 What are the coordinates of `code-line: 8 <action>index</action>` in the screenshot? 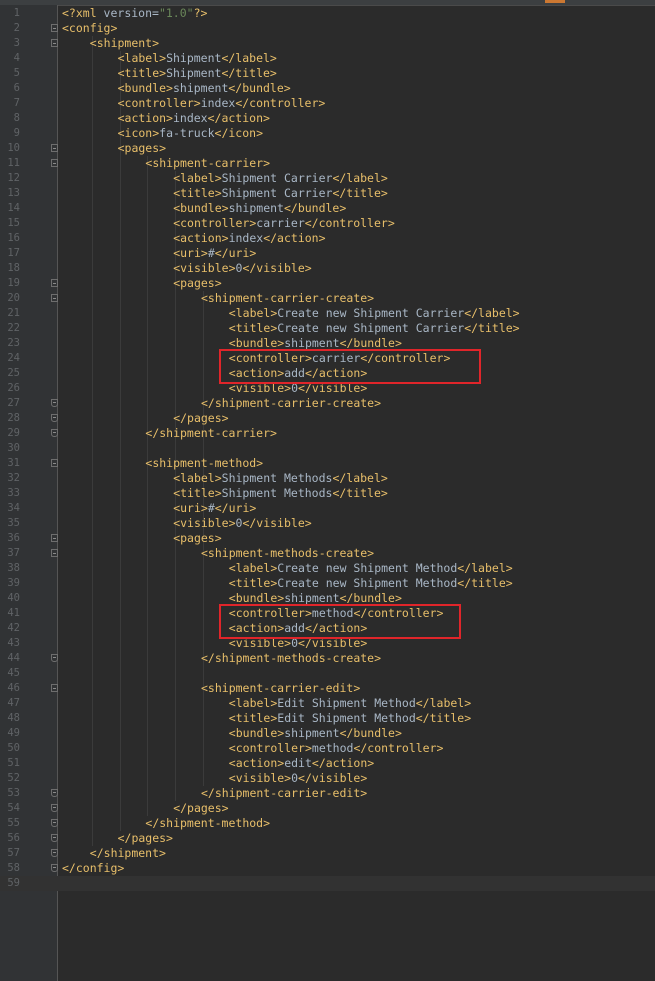 It's located at (327, 118).